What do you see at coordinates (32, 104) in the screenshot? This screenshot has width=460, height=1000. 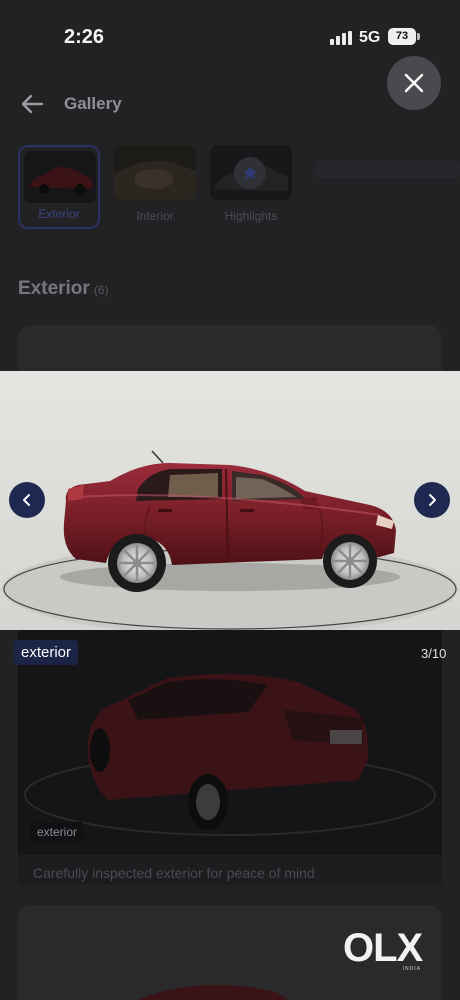 I see `arrow-left-icon` at bounding box center [32, 104].